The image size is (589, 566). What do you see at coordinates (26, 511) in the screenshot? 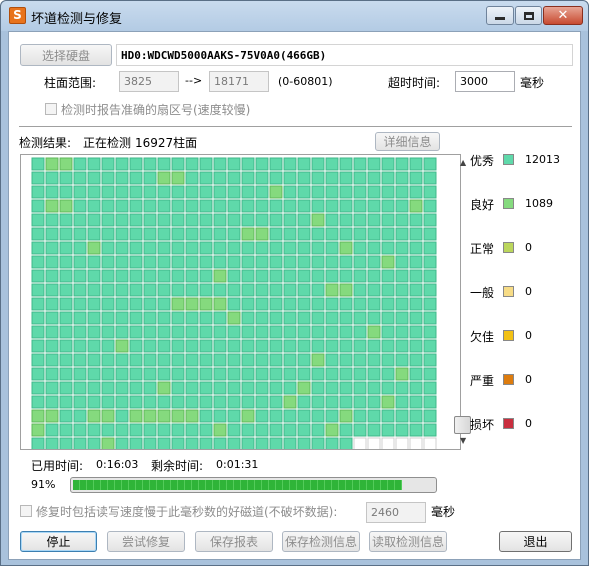
I see `repair-slow-checkbox` at bounding box center [26, 511].